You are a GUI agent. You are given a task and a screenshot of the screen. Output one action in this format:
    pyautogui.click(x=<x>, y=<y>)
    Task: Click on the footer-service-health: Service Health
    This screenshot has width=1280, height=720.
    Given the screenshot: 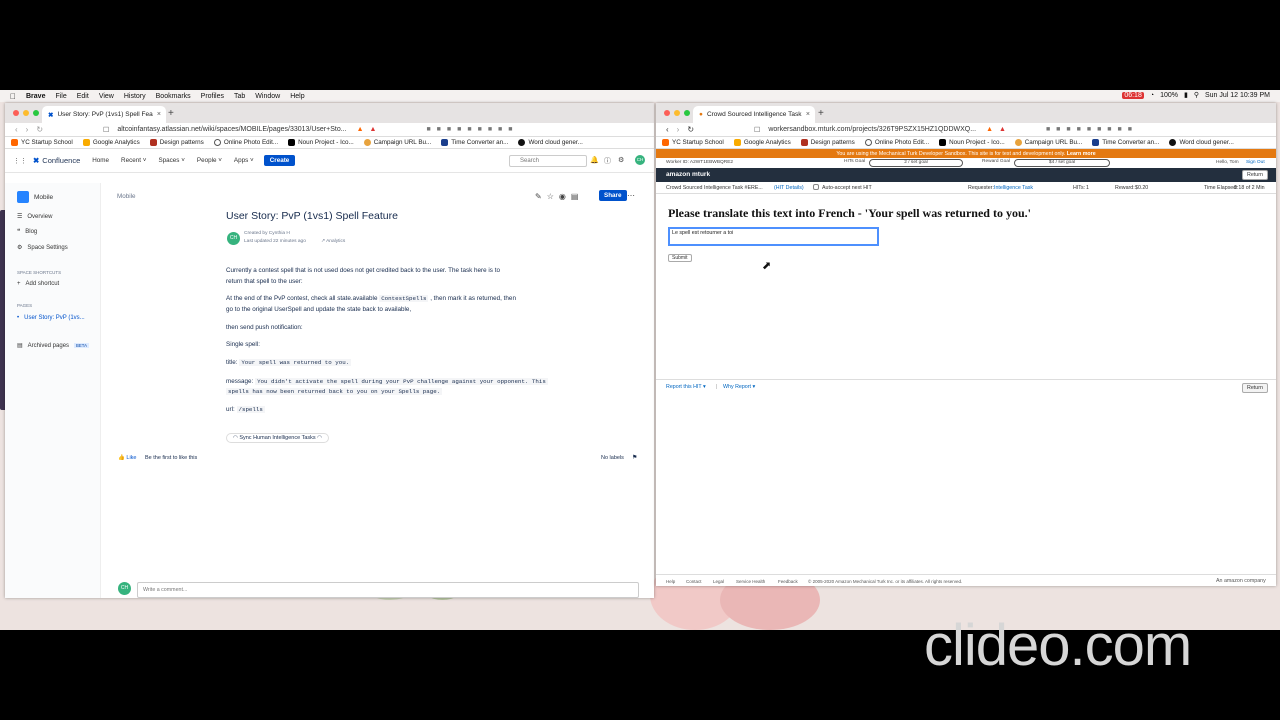 What is the action you would take?
    pyautogui.click(x=750, y=581)
    